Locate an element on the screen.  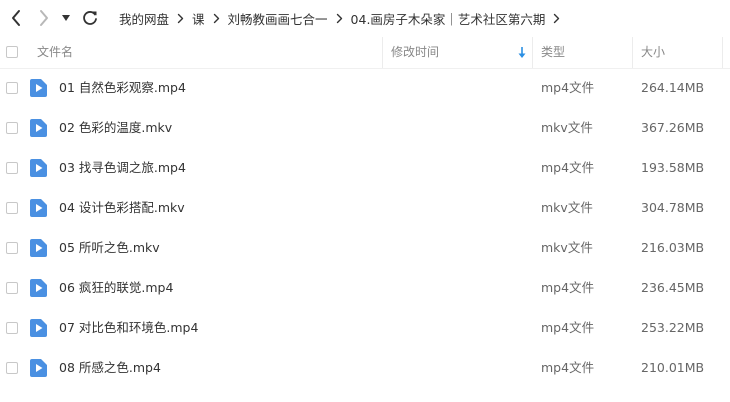
refresh-icon is located at coordinates (90, 18).